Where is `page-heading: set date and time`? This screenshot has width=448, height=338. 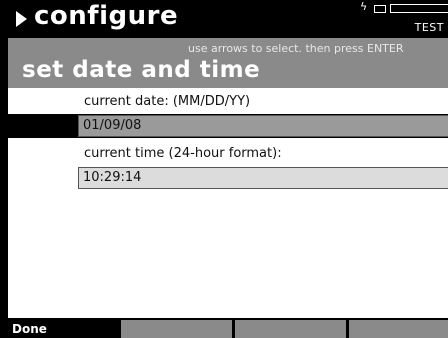
page-heading: set date and time is located at coordinates (141, 70).